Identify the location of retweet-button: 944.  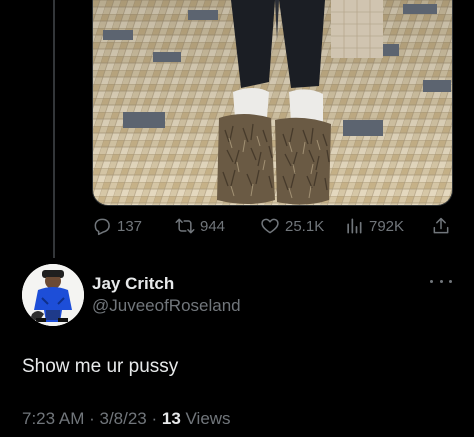
(200, 226).